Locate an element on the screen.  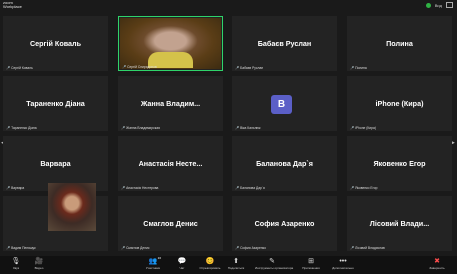
participant-name-label: 🎤Варвара is located at coordinates (15, 188).